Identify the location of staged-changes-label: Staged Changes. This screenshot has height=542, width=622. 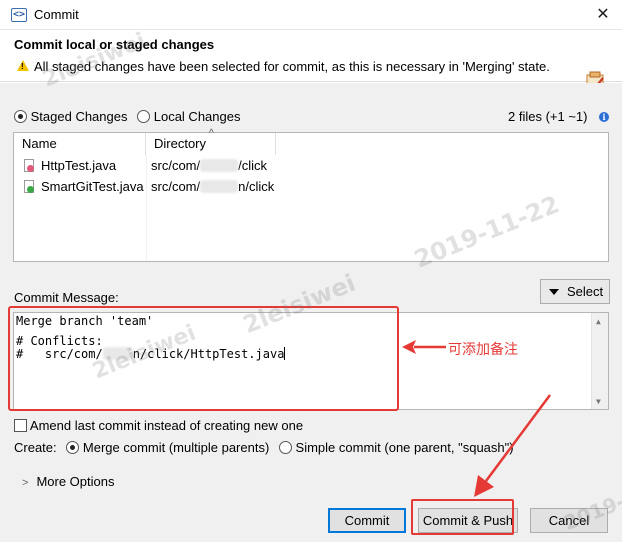
(79, 116).